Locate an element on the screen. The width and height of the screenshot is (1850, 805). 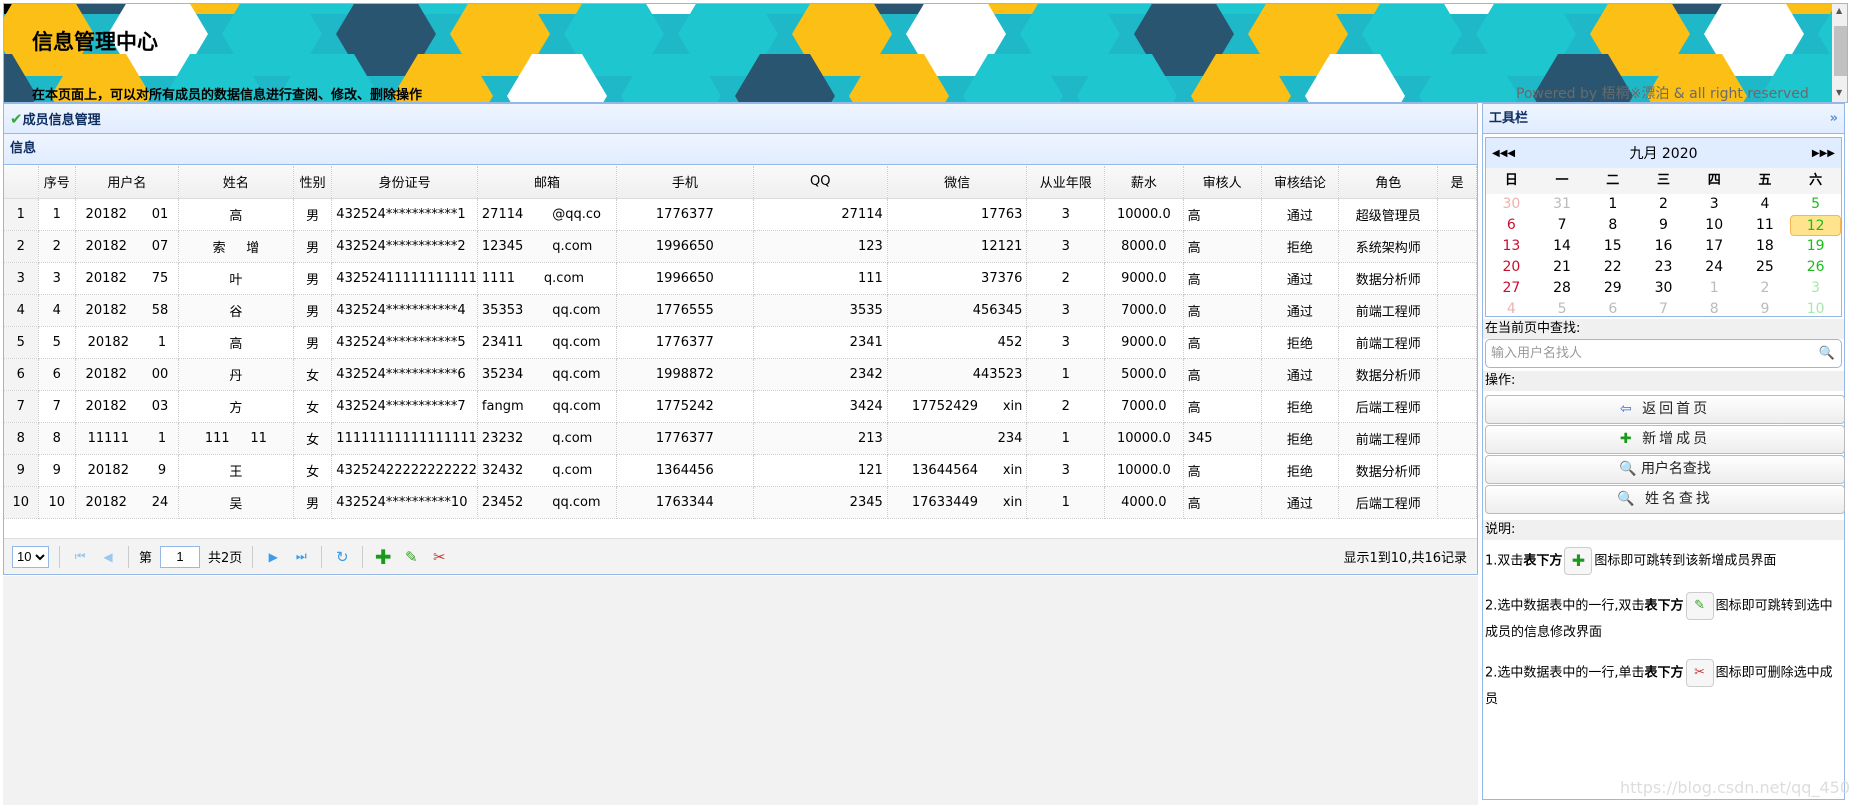
calendar-day: 21 is located at coordinates (1562, 267).